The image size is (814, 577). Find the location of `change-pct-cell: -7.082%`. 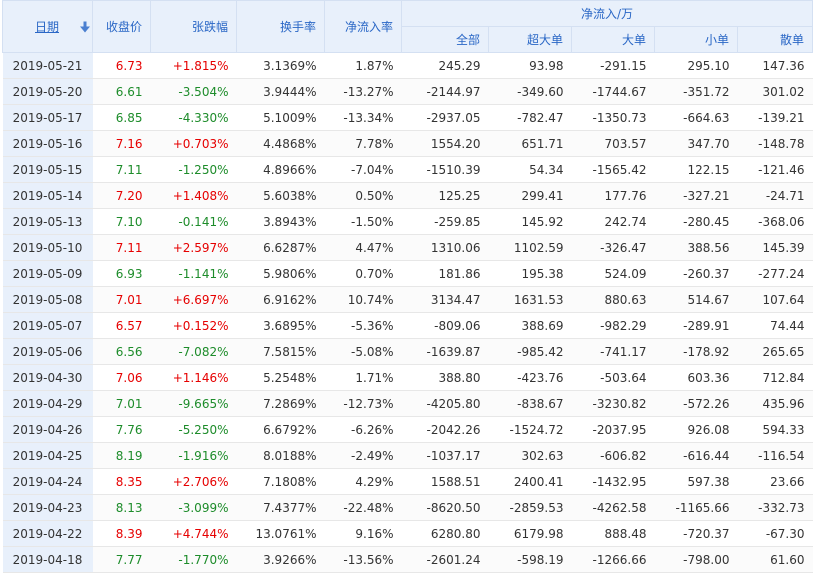

change-pct-cell: -7.082% is located at coordinates (193, 351).